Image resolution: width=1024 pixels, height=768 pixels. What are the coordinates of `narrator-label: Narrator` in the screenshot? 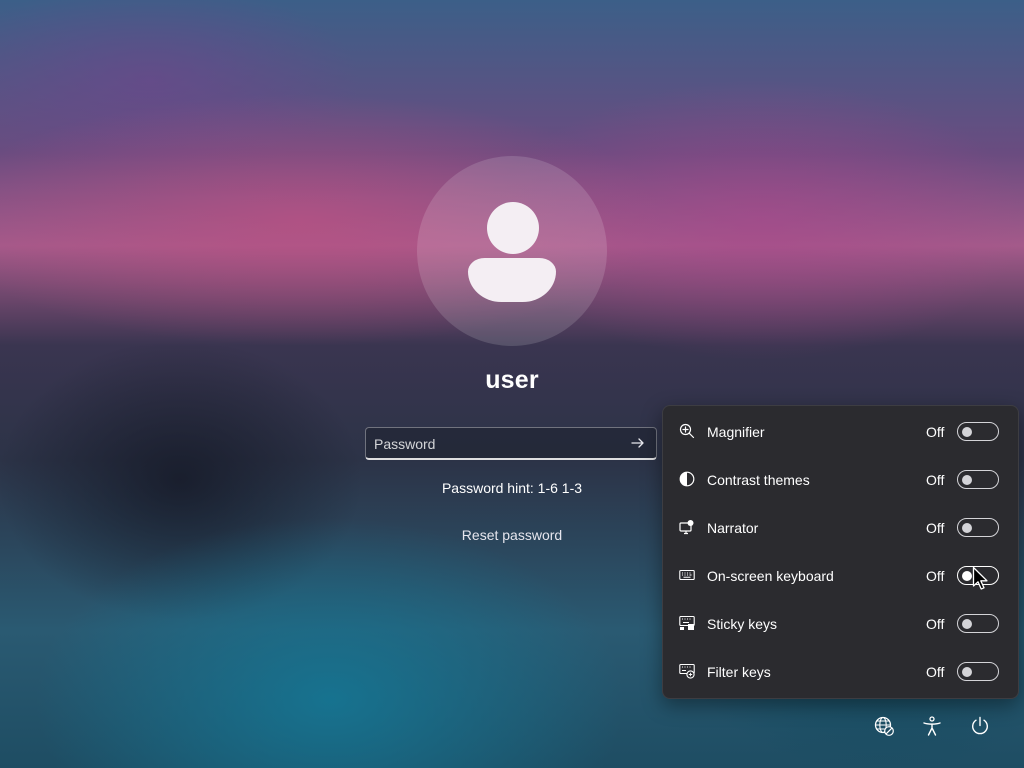 It's located at (733, 528).